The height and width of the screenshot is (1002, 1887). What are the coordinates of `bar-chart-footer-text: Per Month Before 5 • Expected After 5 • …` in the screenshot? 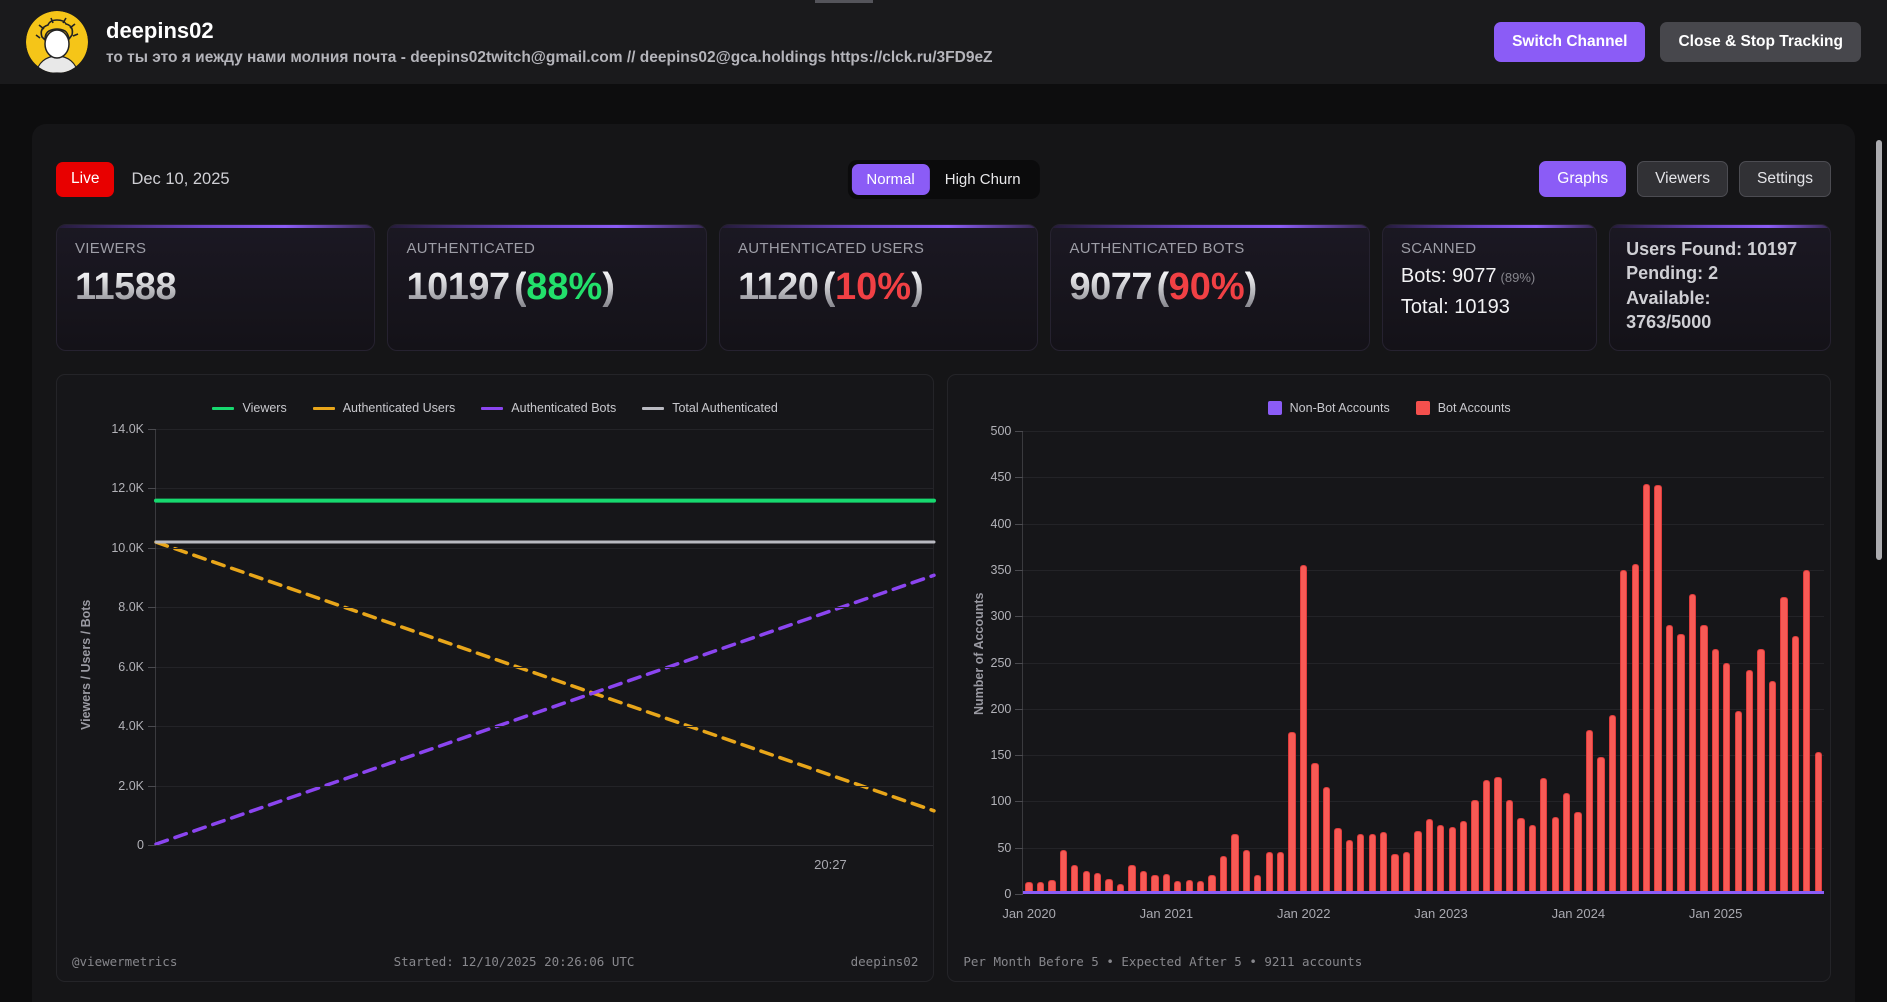 It's located at (1163, 961).